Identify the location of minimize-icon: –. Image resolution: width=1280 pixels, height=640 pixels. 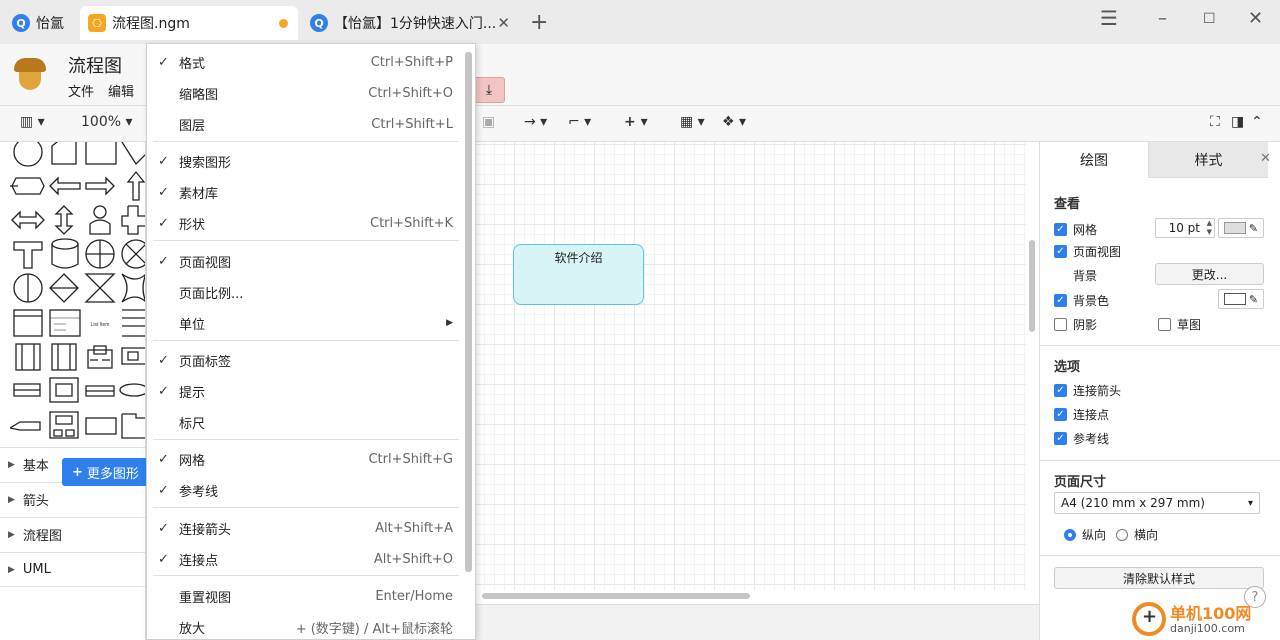
(1162, 18).